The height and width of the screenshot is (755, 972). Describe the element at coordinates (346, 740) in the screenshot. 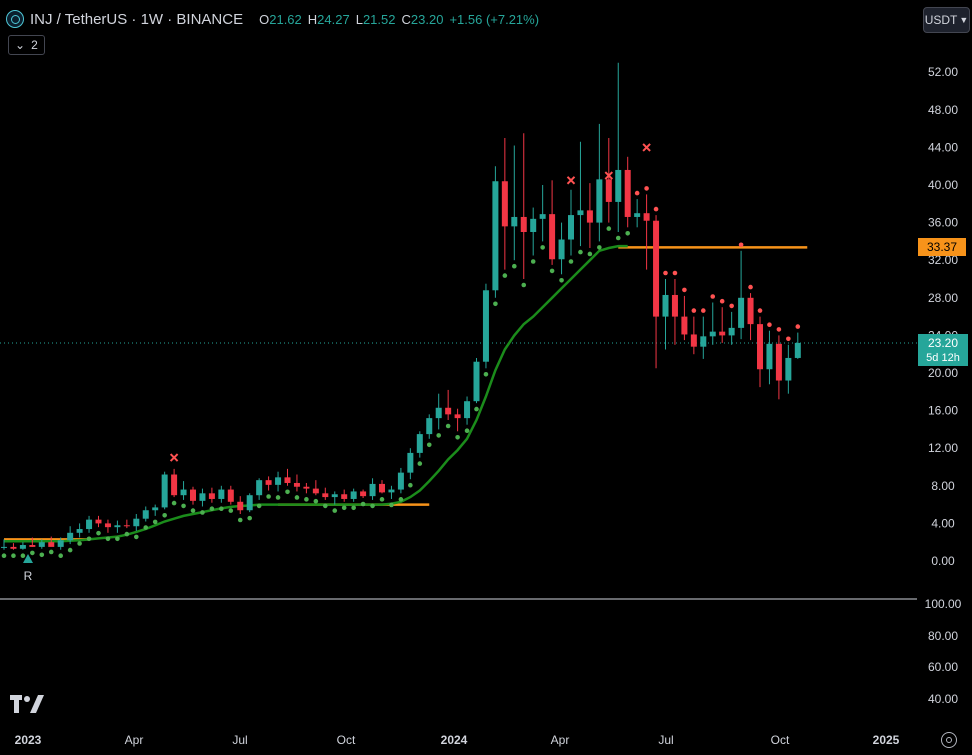

I see `x-tick-label: Oct` at that location.